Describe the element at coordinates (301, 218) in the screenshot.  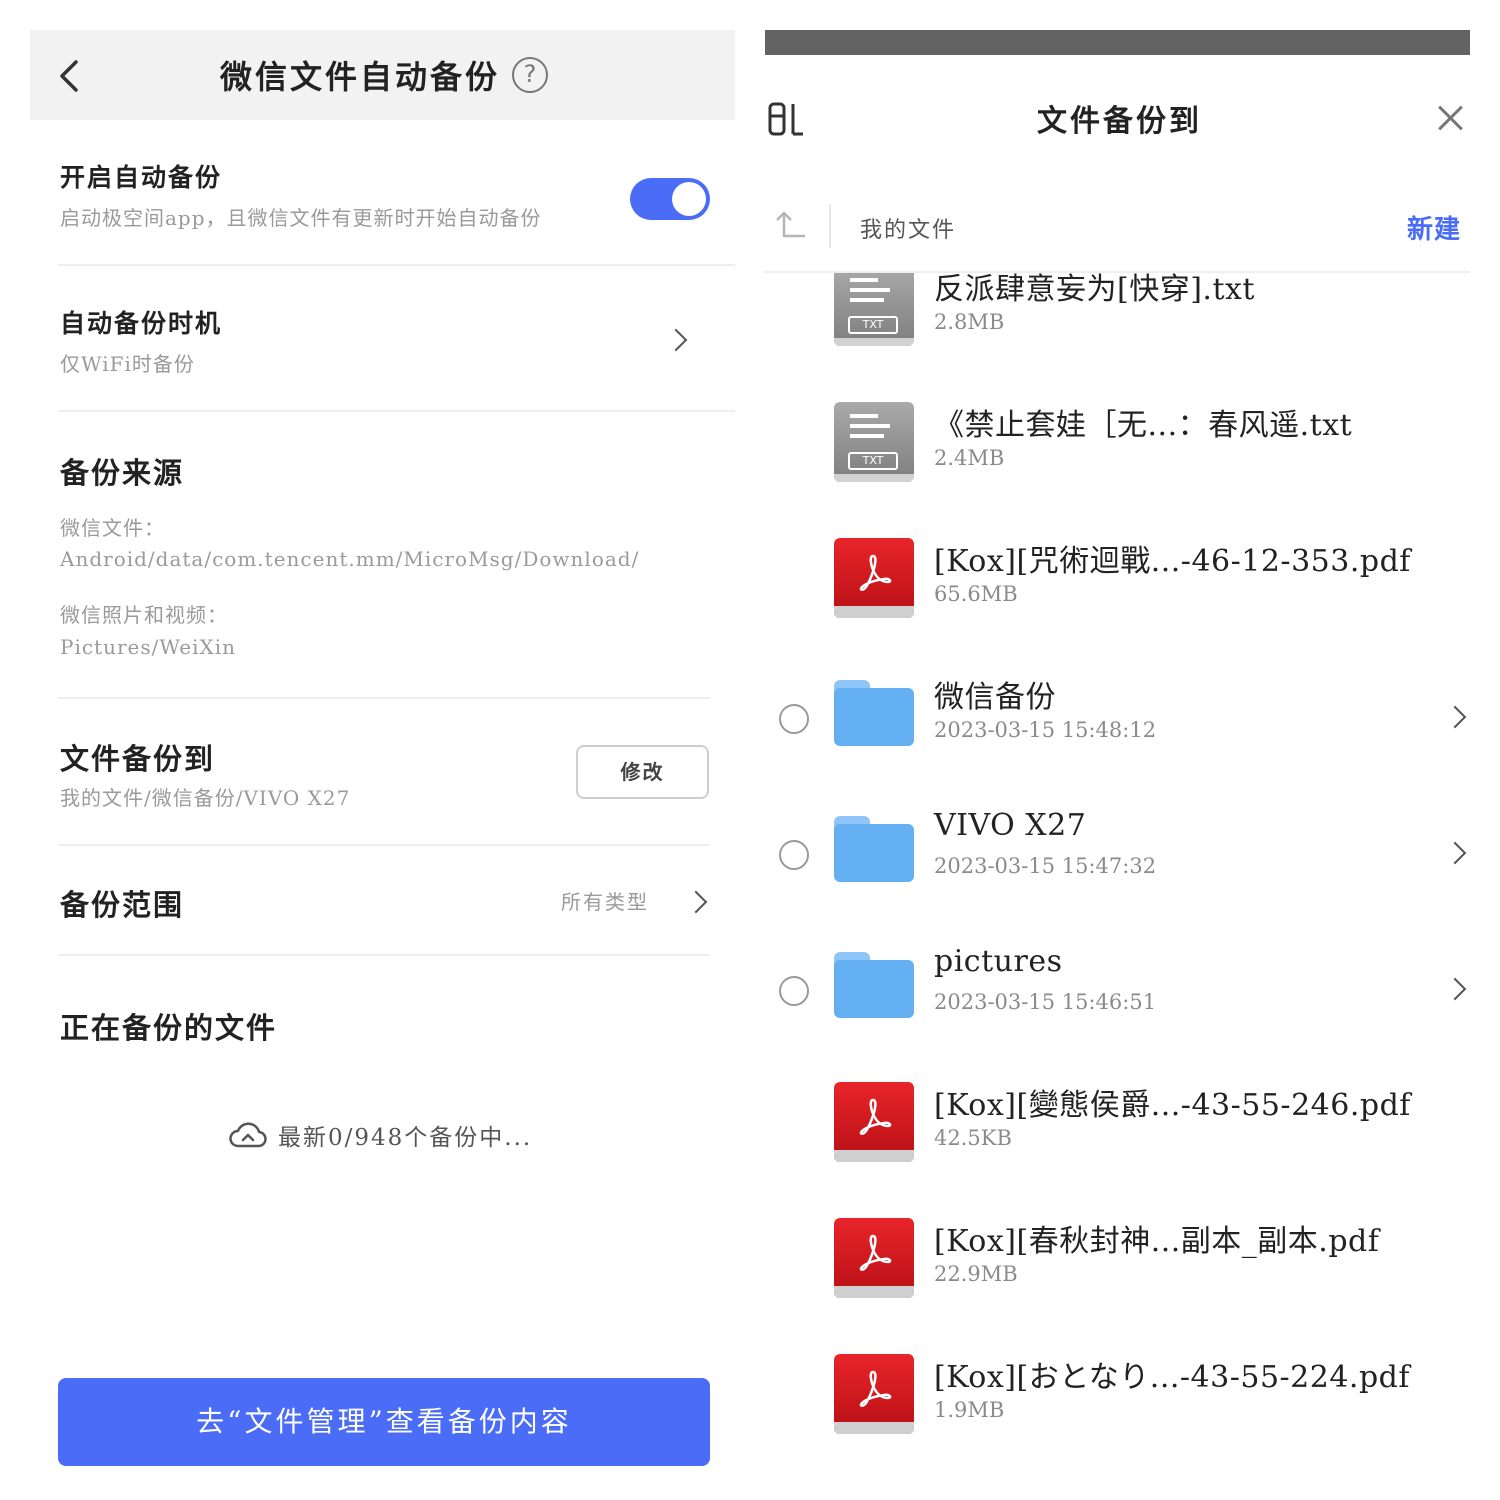
I see `auto-backup-description: 启动极空间app，且微信文件有更新时开始自动备份` at that location.